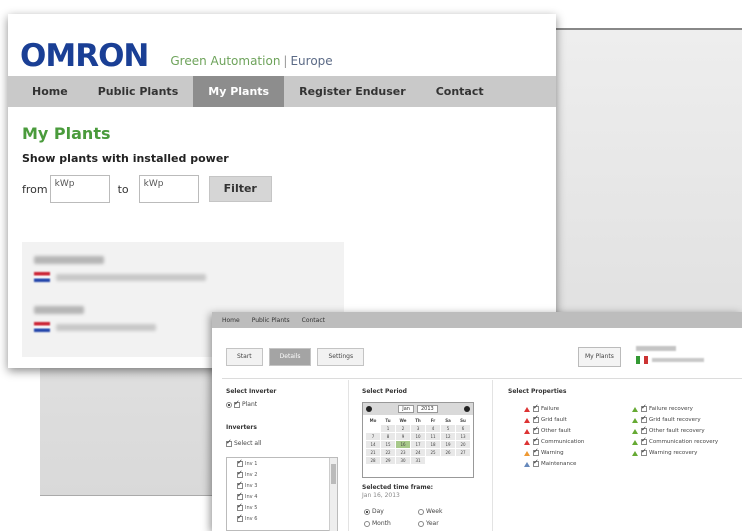  What do you see at coordinates (290, 357) in the screenshot?
I see `tab-details: Details` at bounding box center [290, 357].